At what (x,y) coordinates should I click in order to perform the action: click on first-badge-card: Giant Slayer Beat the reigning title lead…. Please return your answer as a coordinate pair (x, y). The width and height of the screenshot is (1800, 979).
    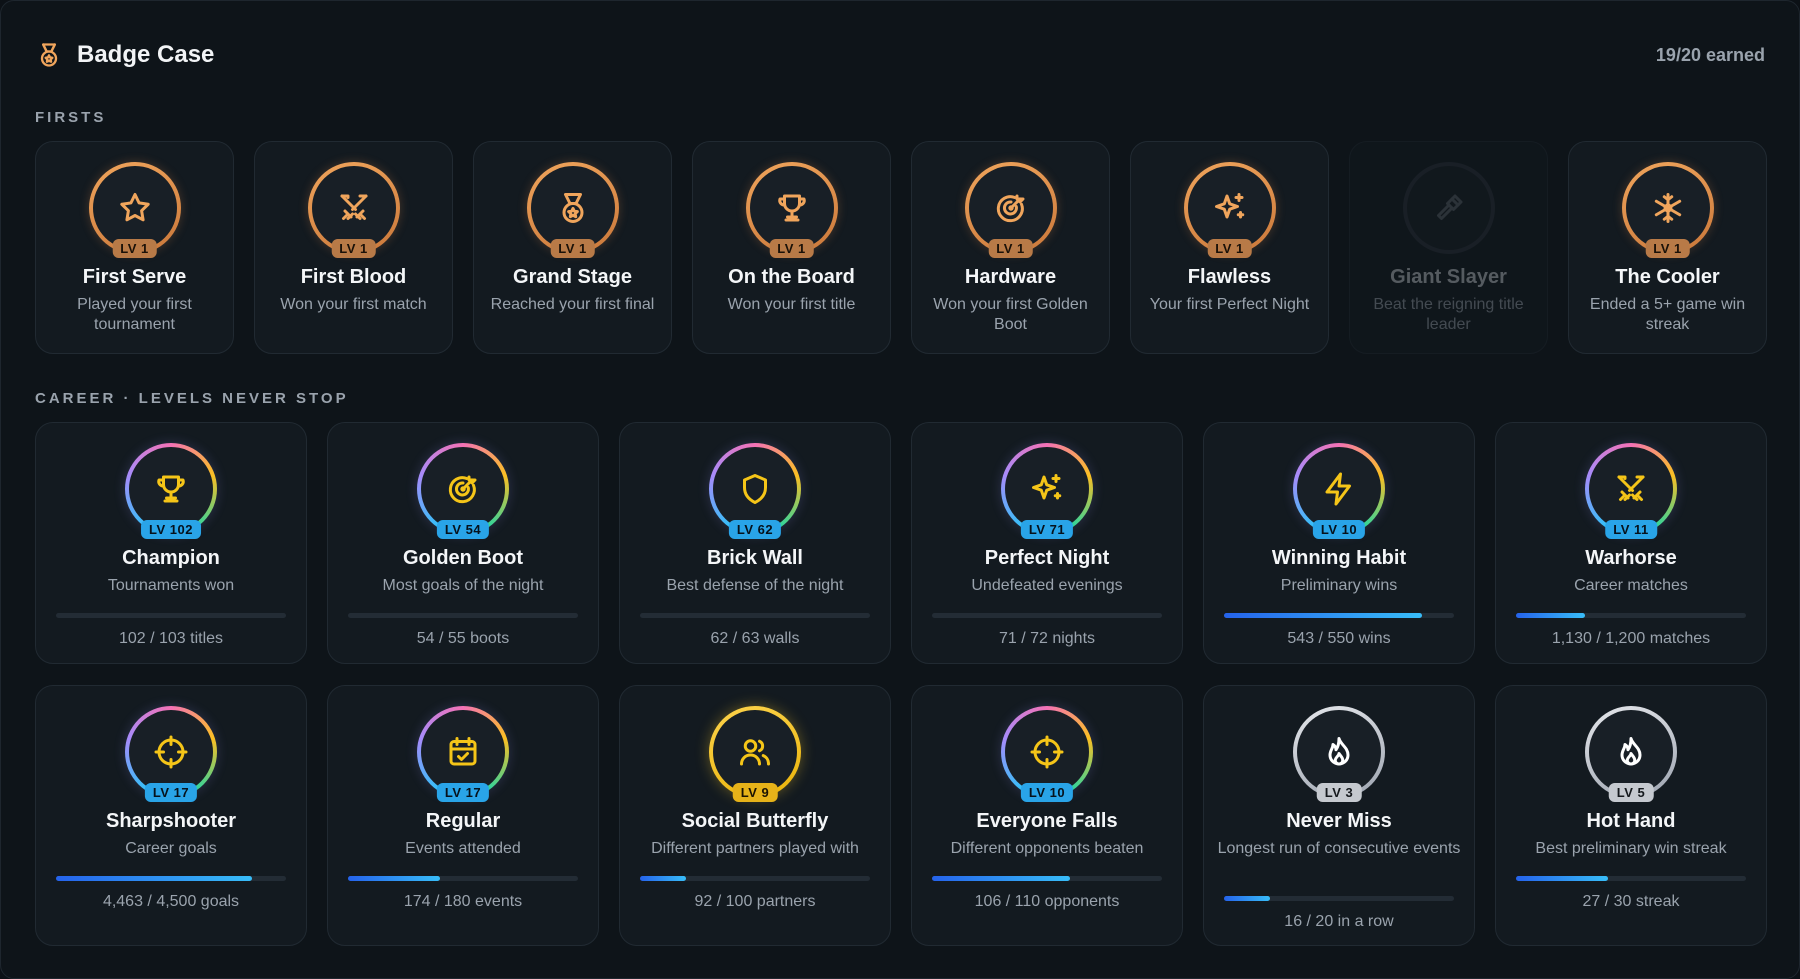
    Looking at the image, I should click on (1448, 247).